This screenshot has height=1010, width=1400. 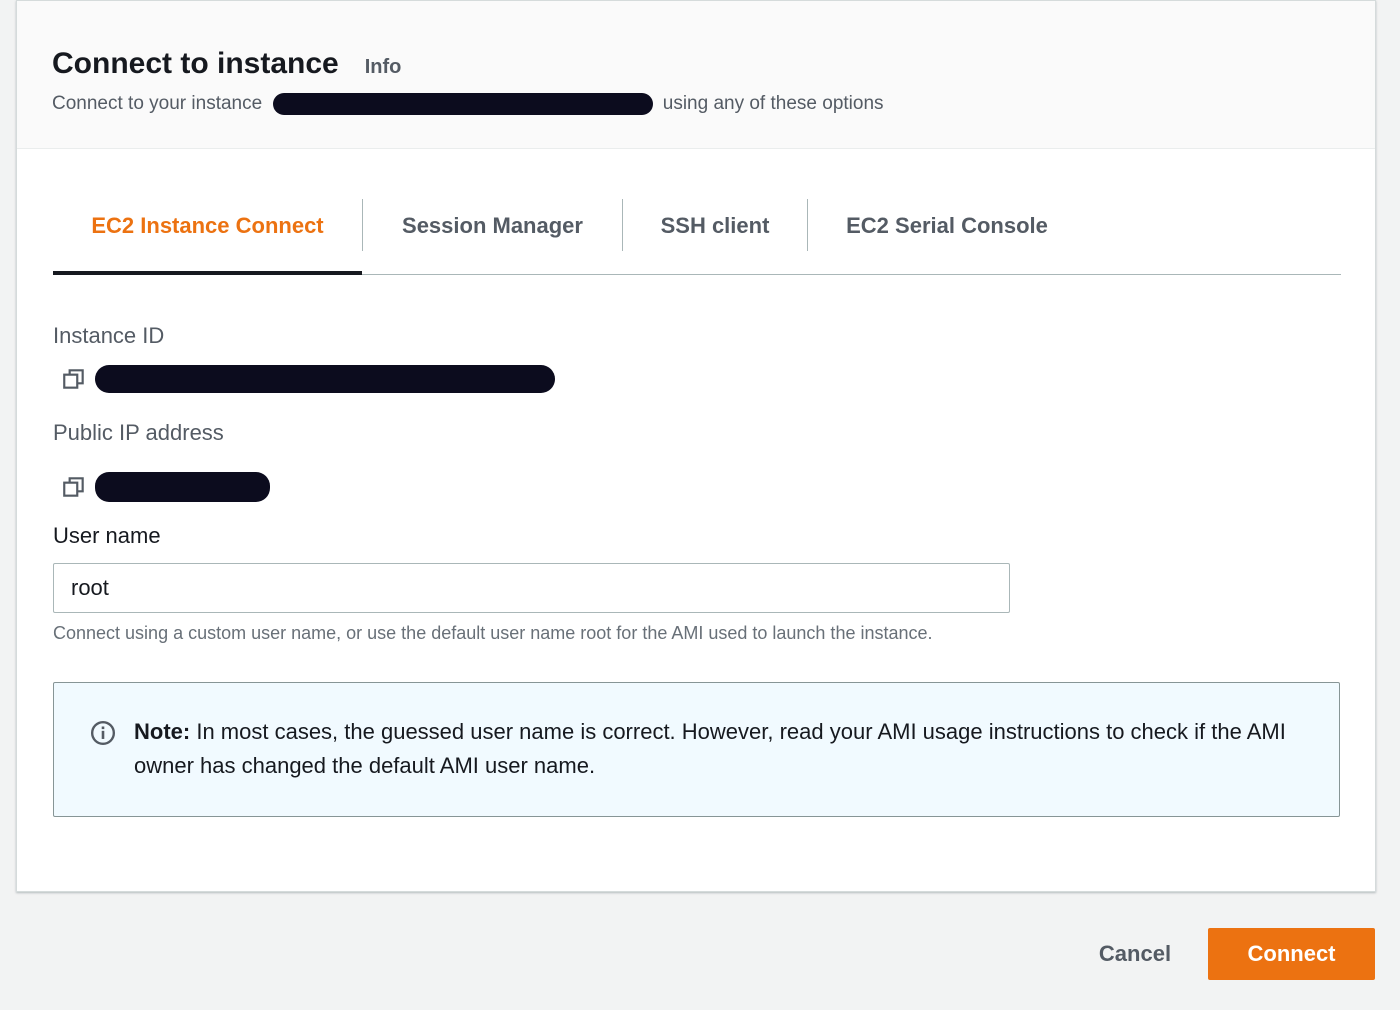 What do you see at coordinates (1291, 954) in the screenshot?
I see `connect-button: Connect` at bounding box center [1291, 954].